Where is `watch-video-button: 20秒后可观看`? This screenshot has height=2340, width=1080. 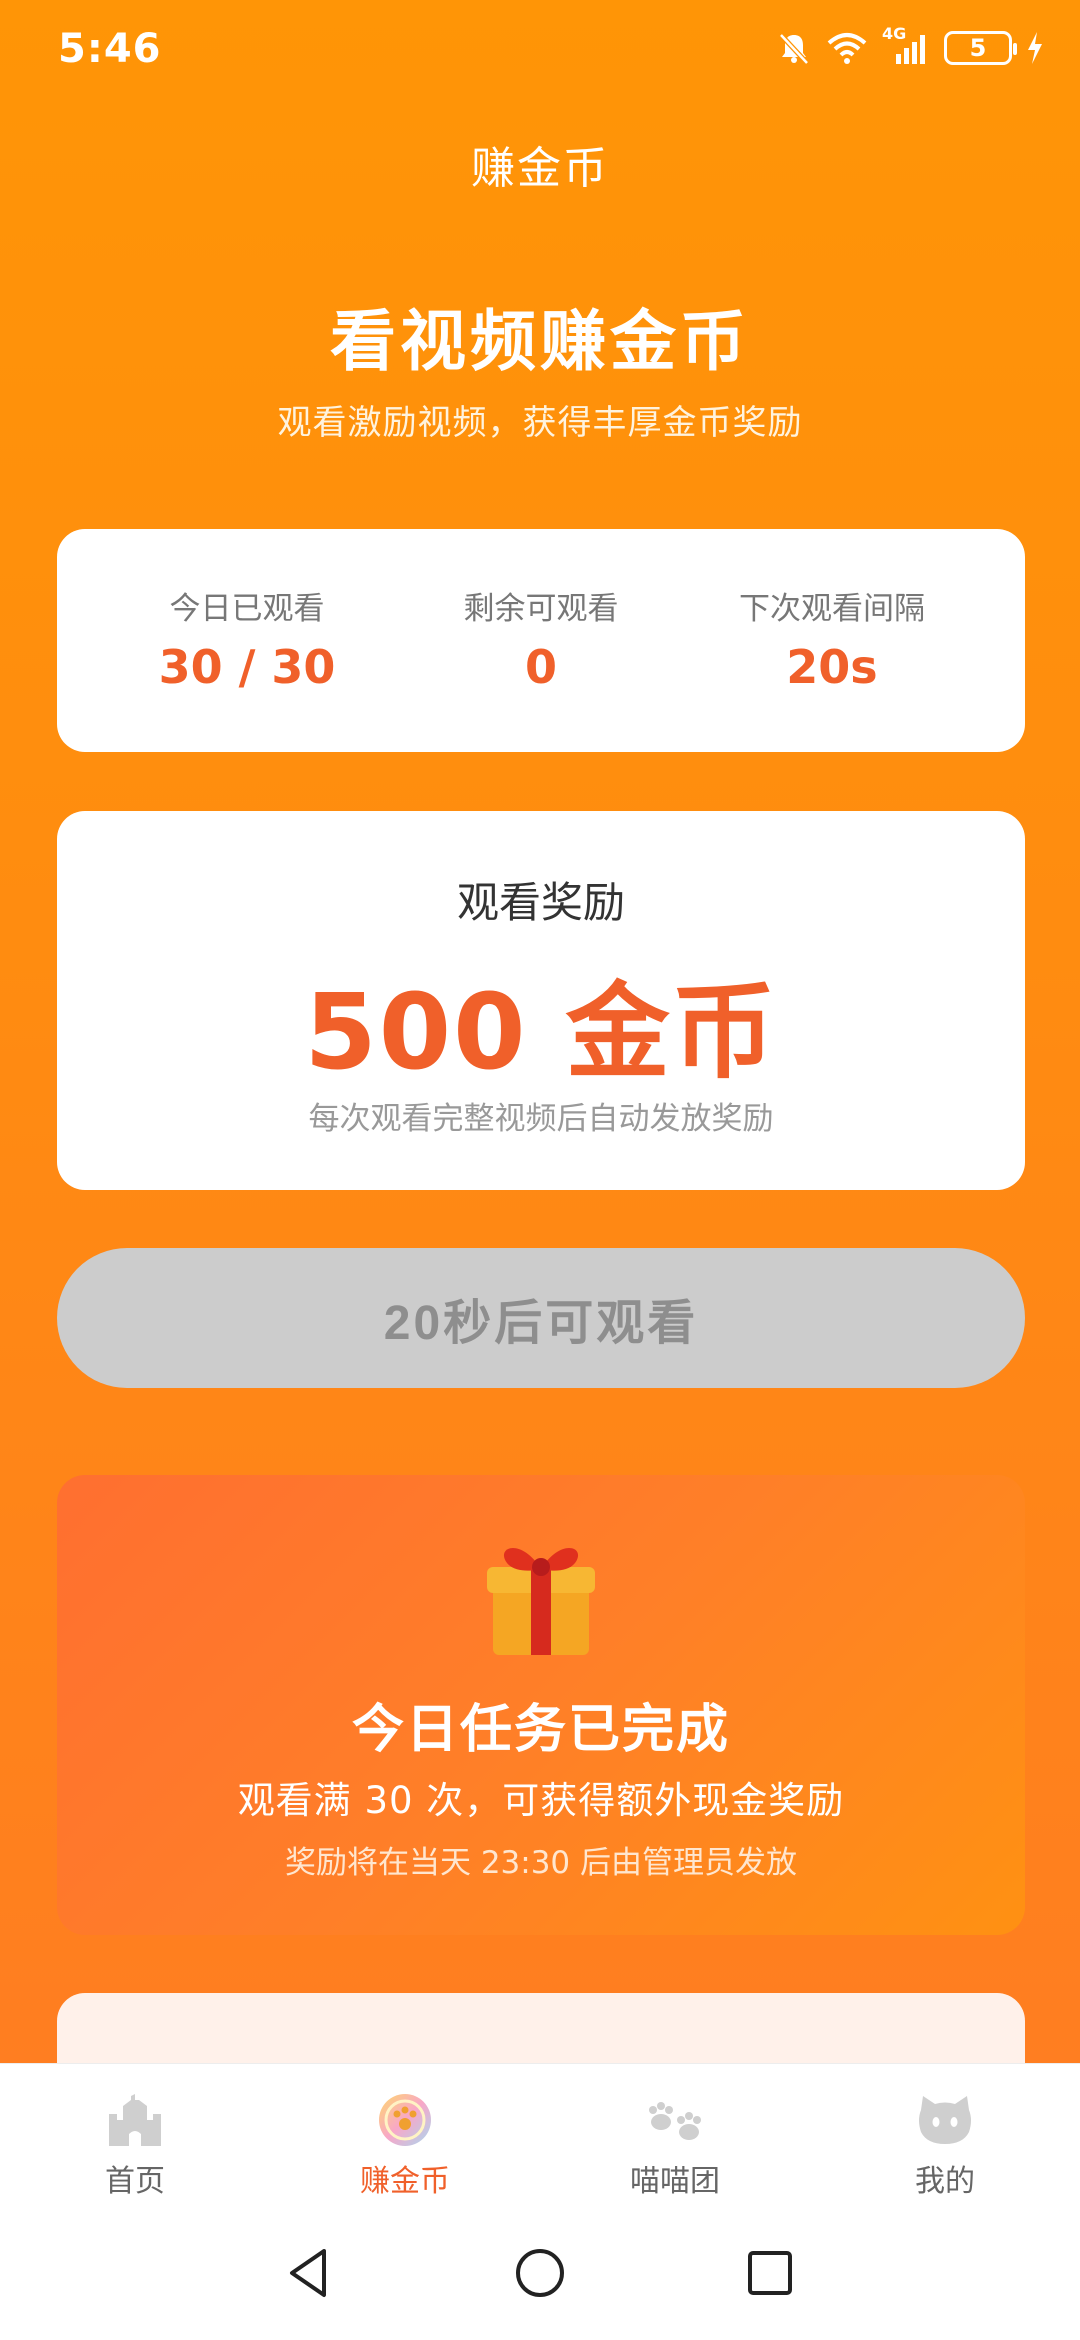 watch-video-button: 20秒后可观看 is located at coordinates (541, 1318).